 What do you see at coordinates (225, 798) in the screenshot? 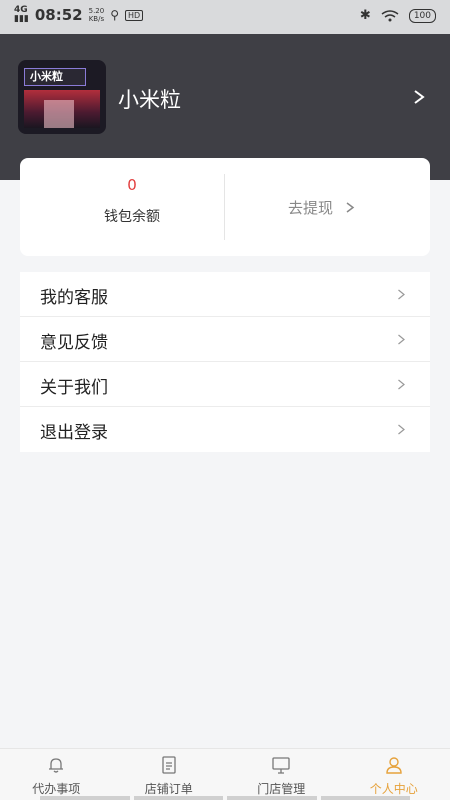
I see `home-indicator` at bounding box center [225, 798].